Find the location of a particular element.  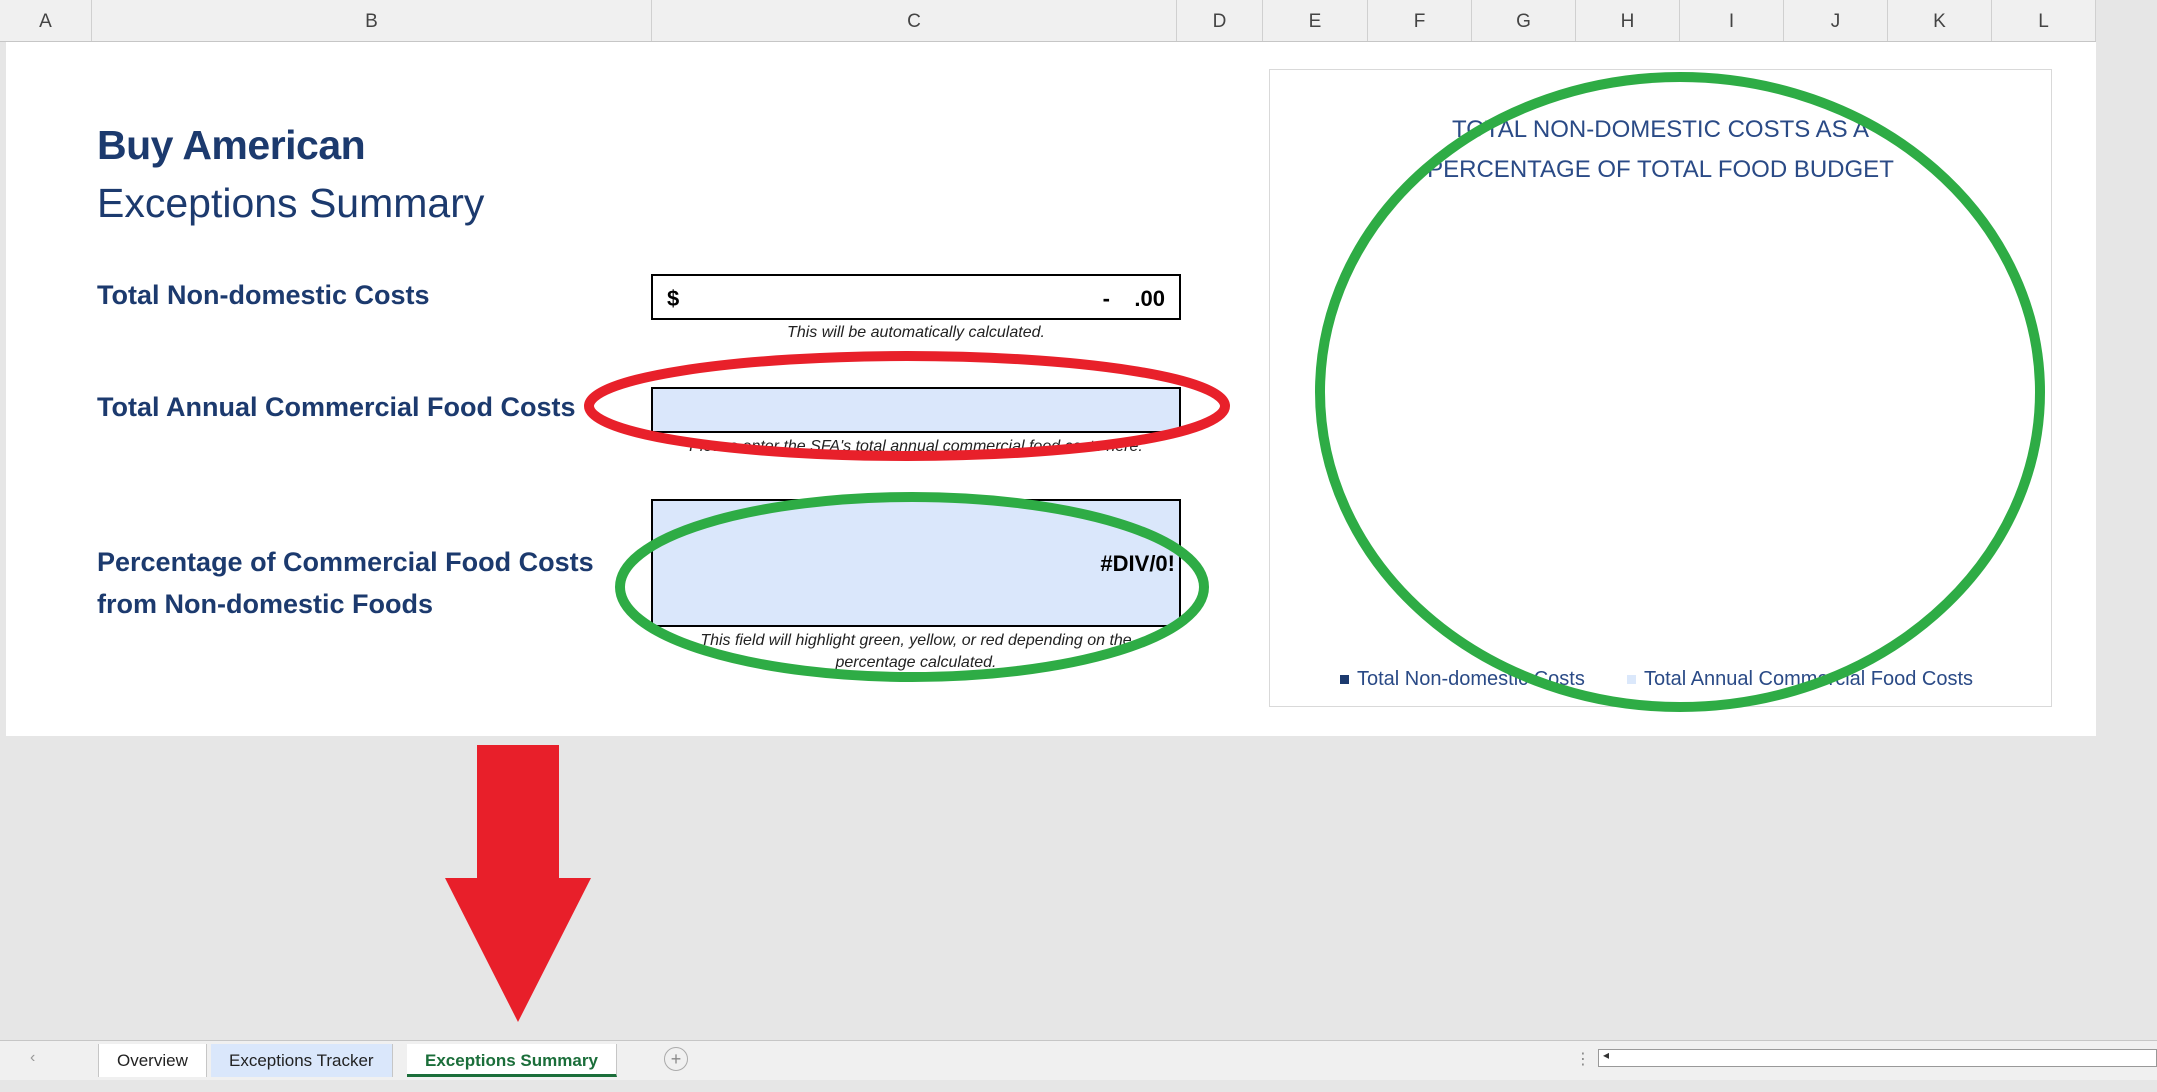

legend-label-non-domestic: Total Non-domestic Costs is located at coordinates (1471, 679).